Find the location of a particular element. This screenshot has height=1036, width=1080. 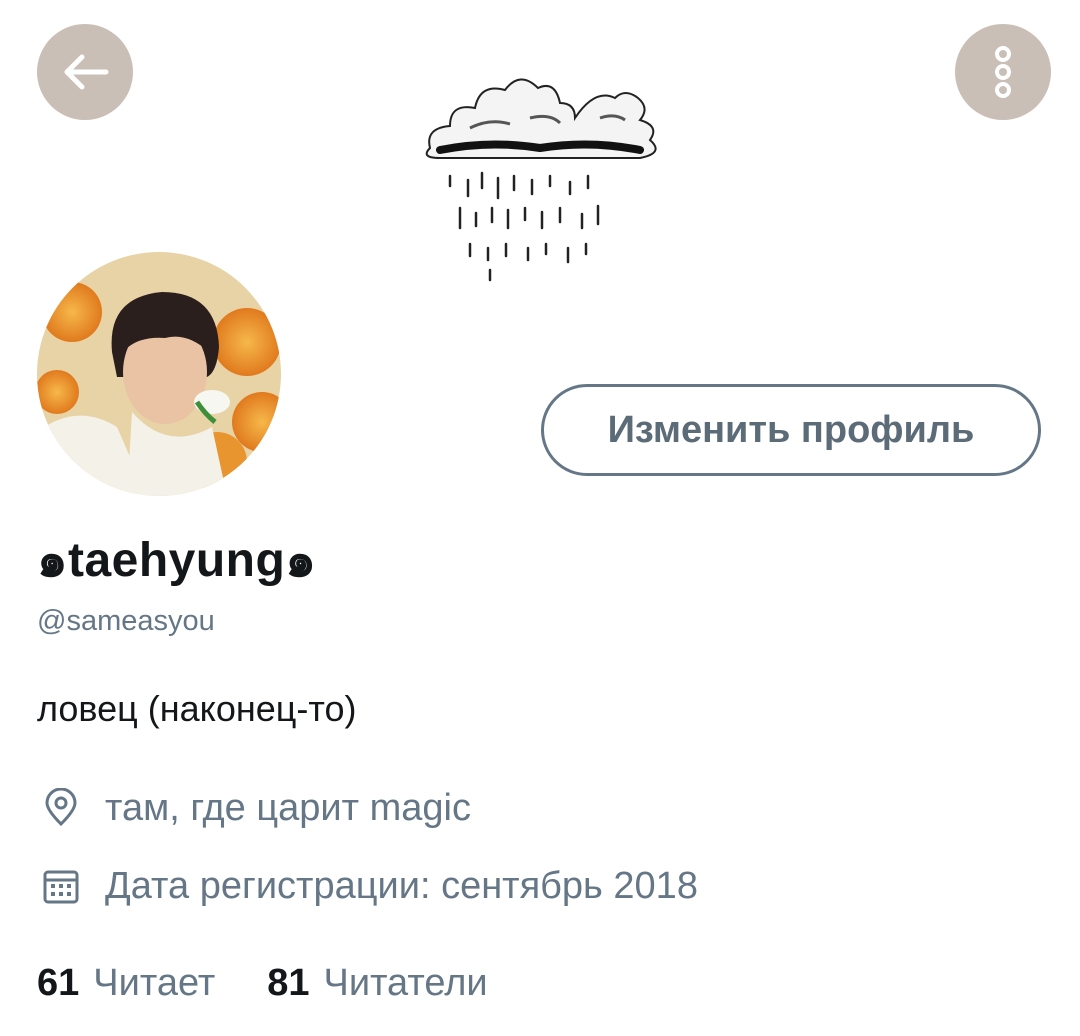

avatar-image is located at coordinates (159, 374).